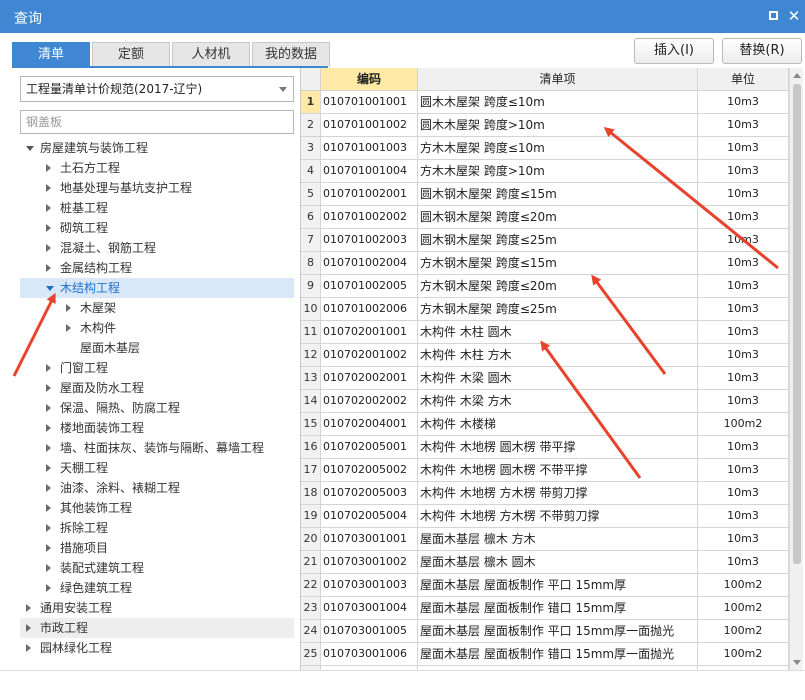  Describe the element at coordinates (157, 528) in the screenshot. I see `tree-item: 拆除工程` at that location.